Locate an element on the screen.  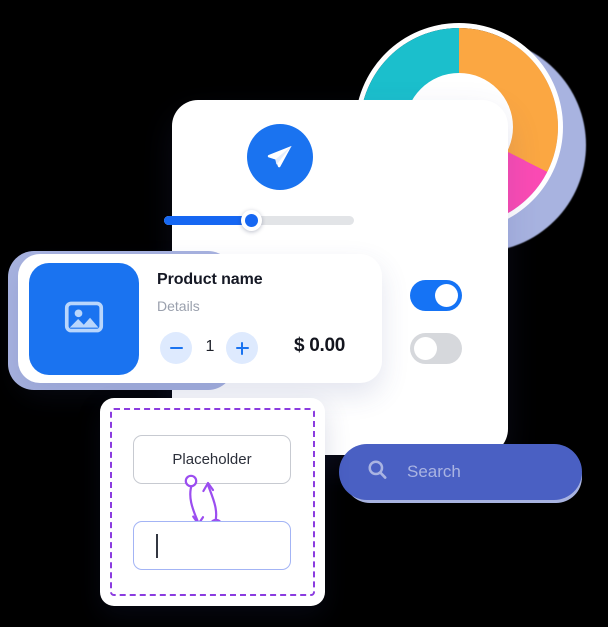
toggle-switch-on is located at coordinates (436, 295).